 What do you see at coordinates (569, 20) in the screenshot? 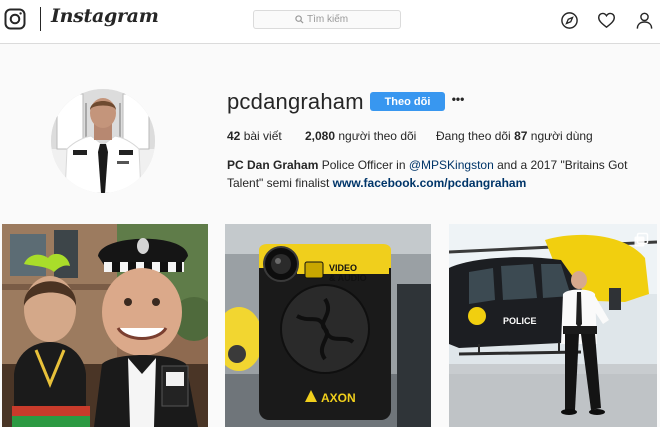
I see `compass-icon` at bounding box center [569, 20].